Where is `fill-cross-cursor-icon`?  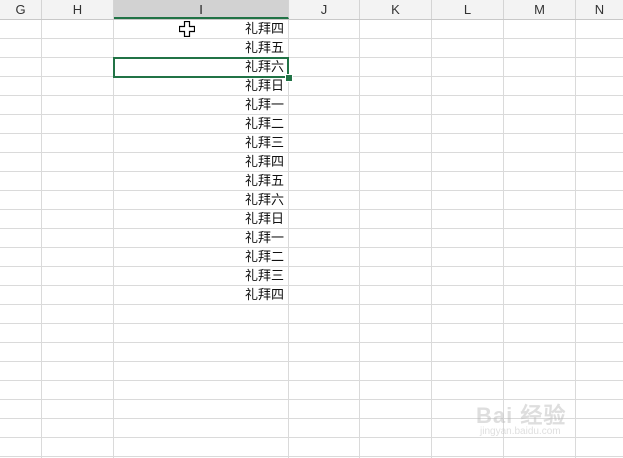 fill-cross-cursor-icon is located at coordinates (187, 29).